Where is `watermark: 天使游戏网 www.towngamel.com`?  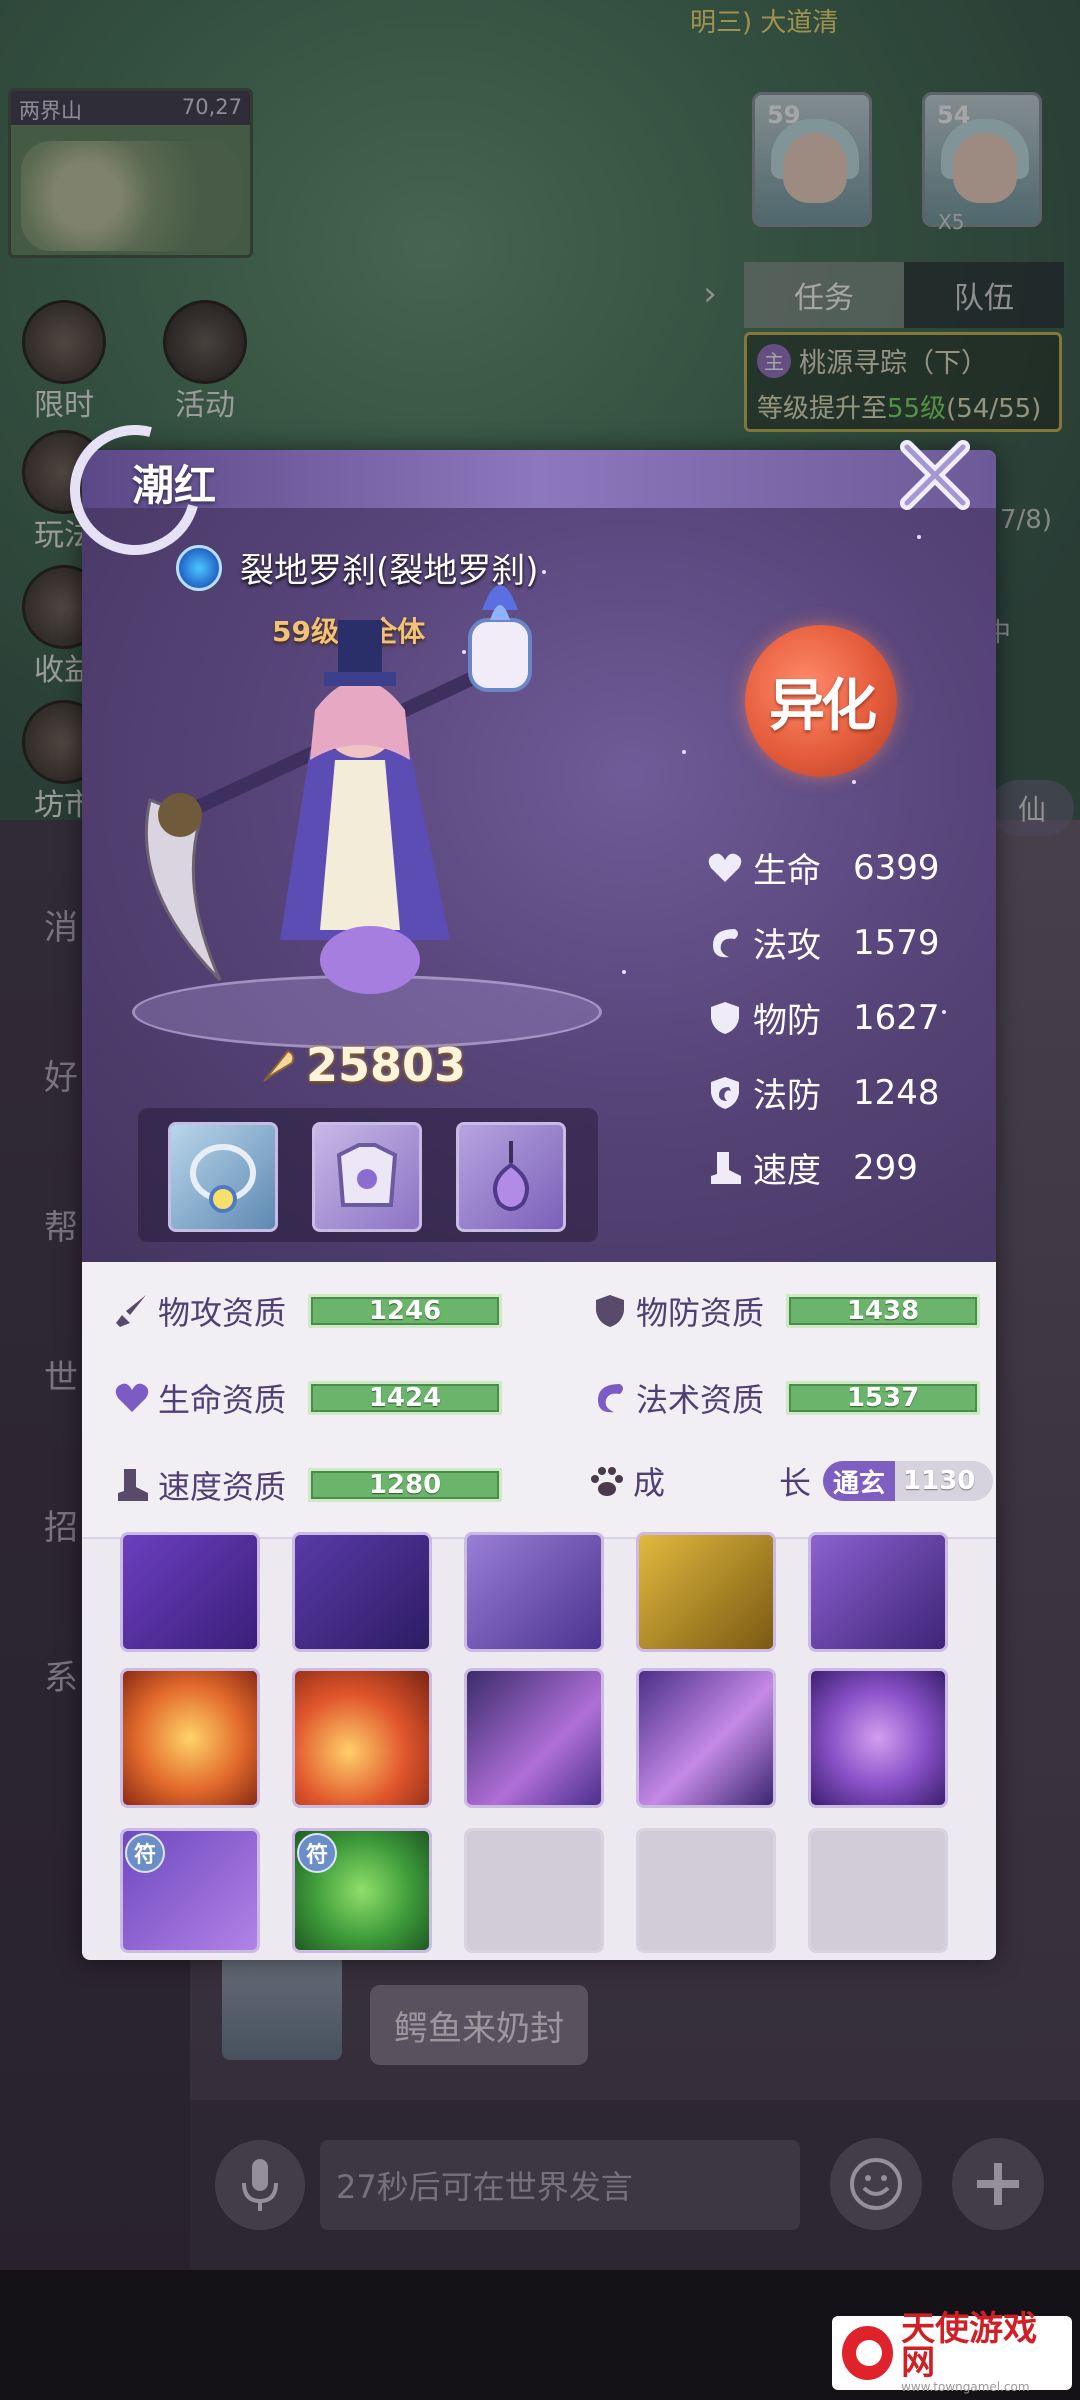
watermark: 天使游戏网 www.towngamel.com is located at coordinates (952, 2353).